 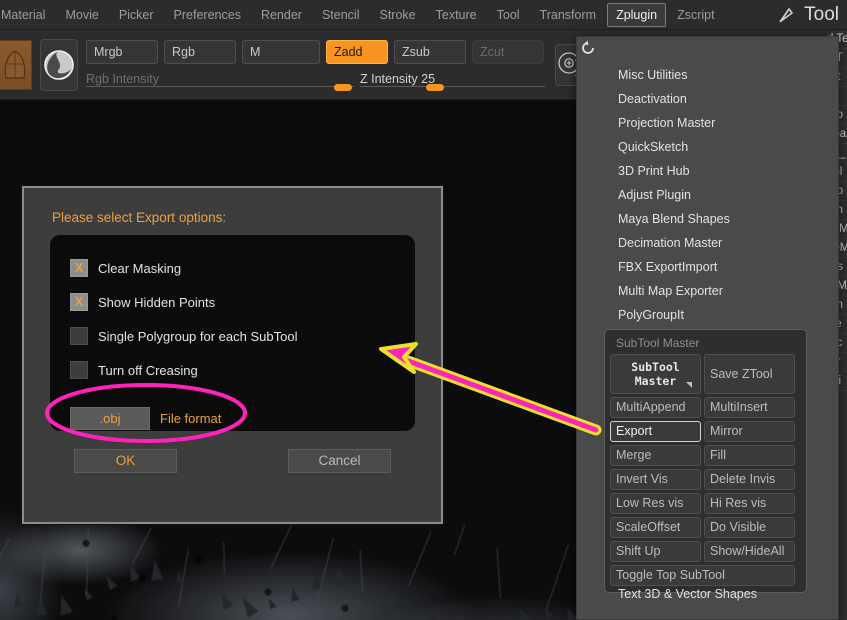 I want to click on menu-item-transform: Transform, so click(x=568, y=15).